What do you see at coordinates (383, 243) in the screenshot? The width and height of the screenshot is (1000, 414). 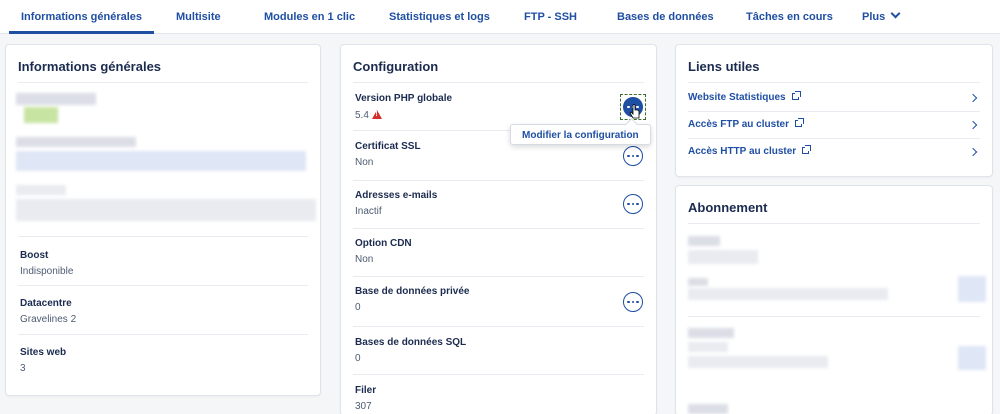 I see `cdn-label: Option CDN` at bounding box center [383, 243].